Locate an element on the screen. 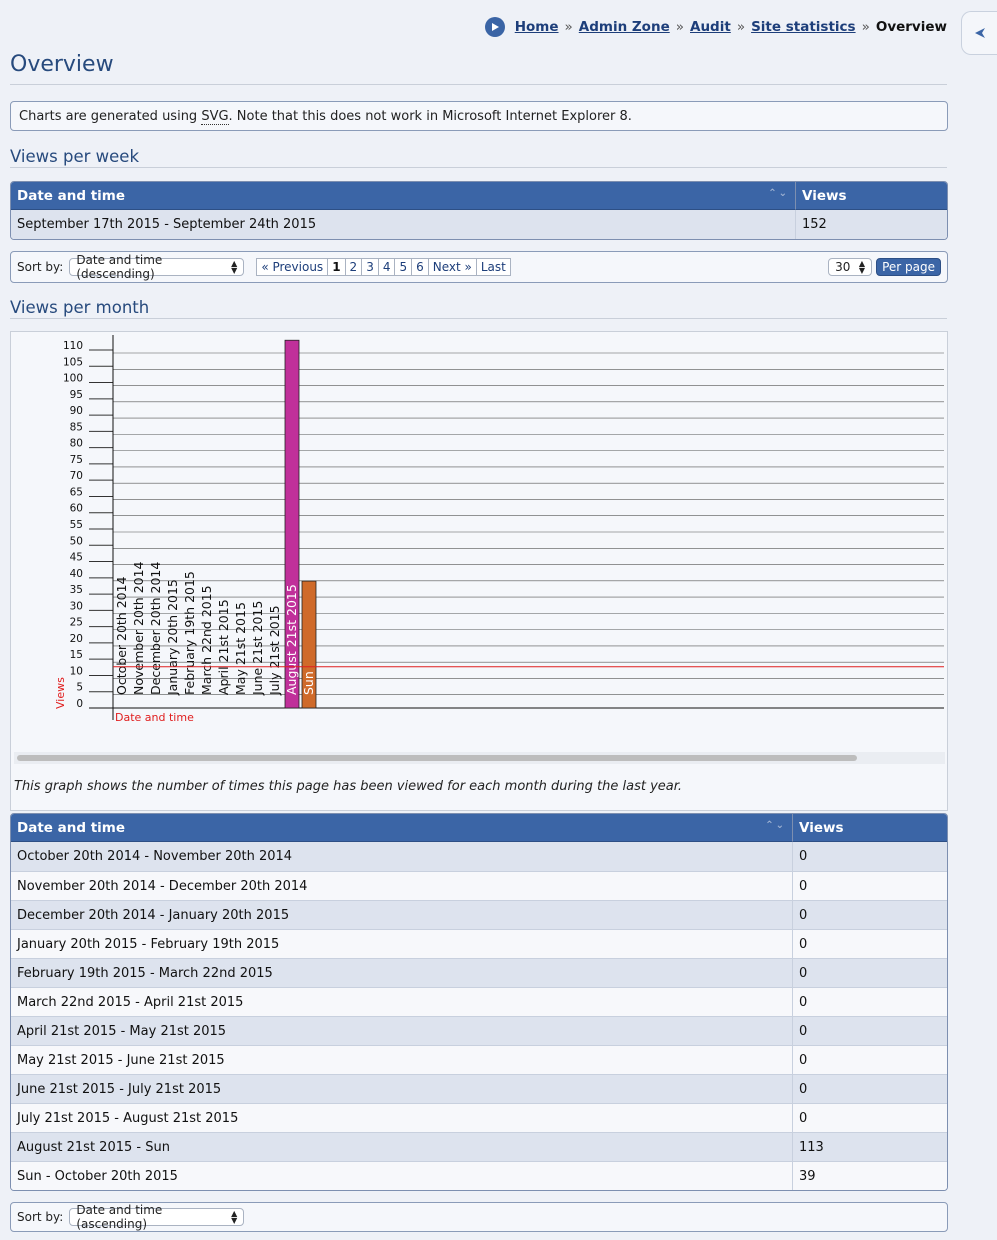  breadcrumb-home: Home is located at coordinates (537, 27).